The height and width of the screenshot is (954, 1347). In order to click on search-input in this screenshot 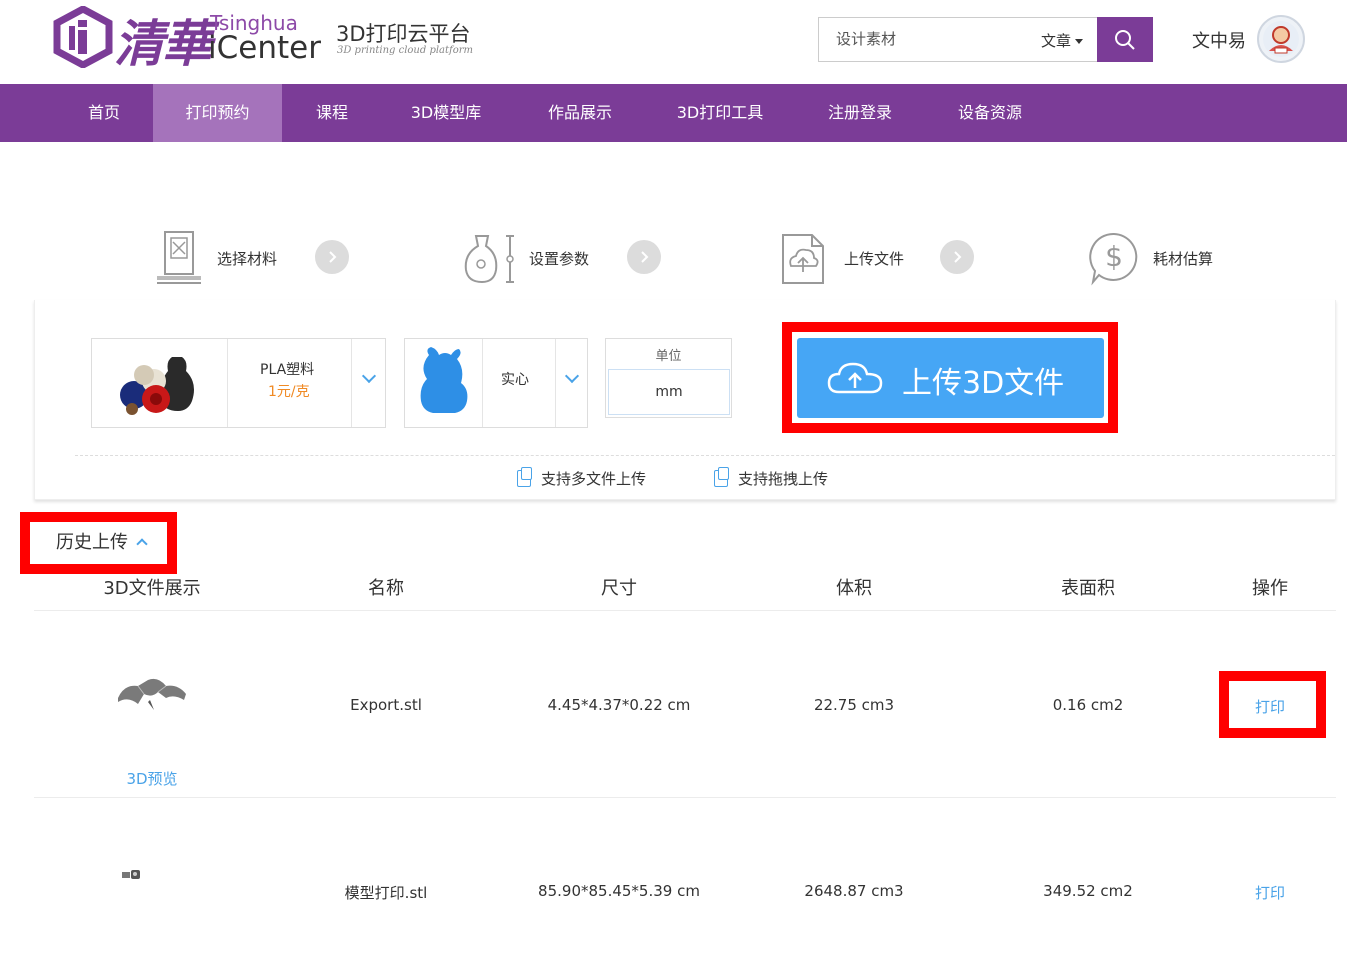, I will do `click(931, 39)`.